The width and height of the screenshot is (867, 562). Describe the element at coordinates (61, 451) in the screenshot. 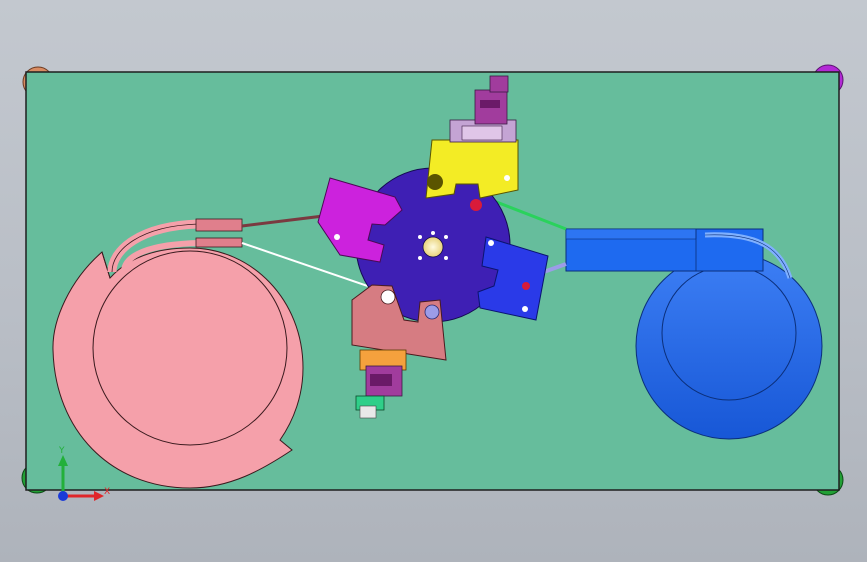

I see `axis-y-label: Y` at that location.